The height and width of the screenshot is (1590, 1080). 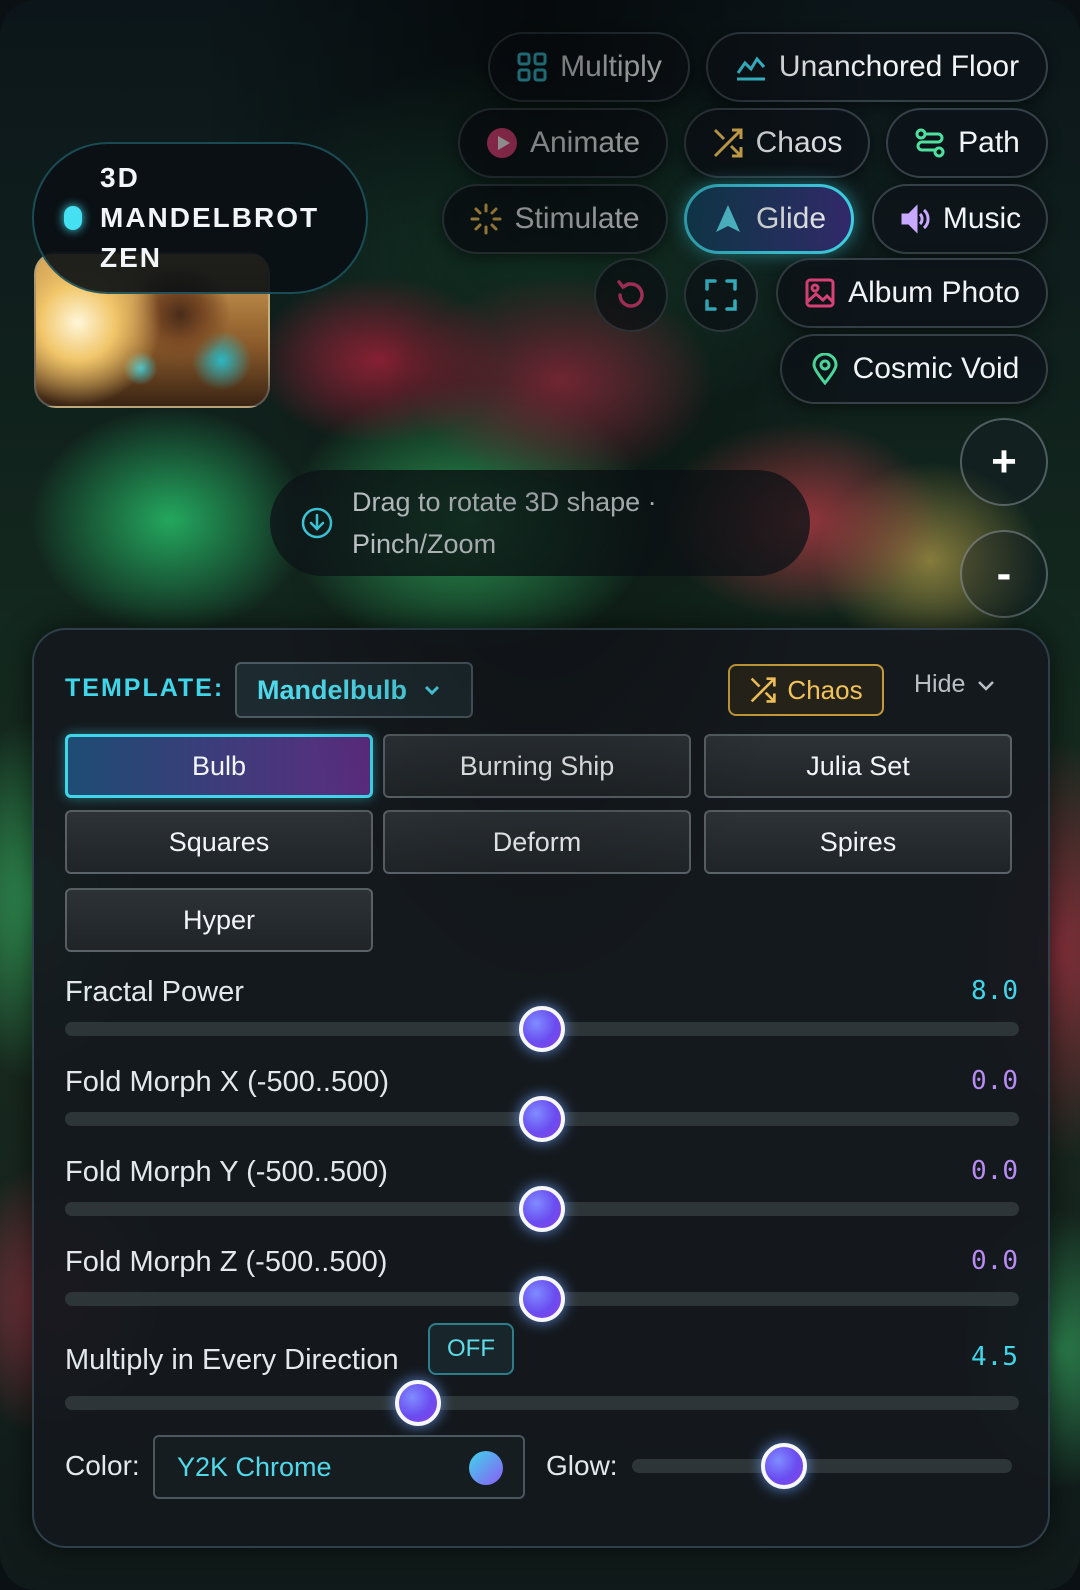 I want to click on unanchored-floor-label: Unanchored Floor, so click(x=899, y=66).